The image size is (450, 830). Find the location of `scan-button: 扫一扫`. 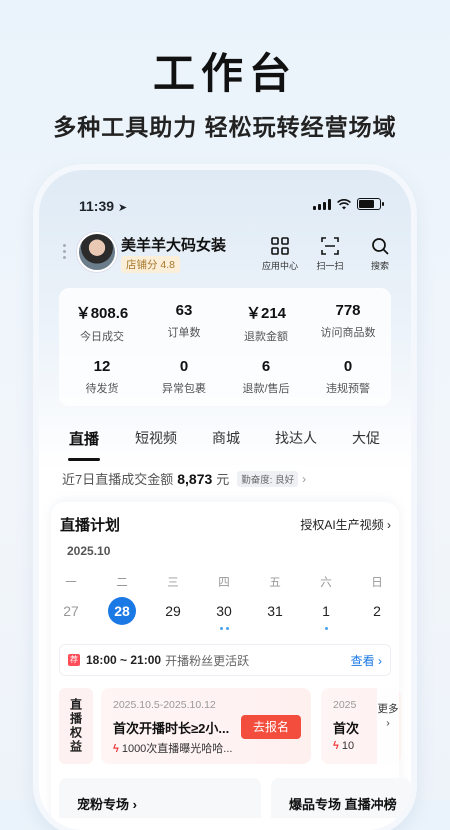

scan-button: 扫一扫 is located at coordinates (330, 252).